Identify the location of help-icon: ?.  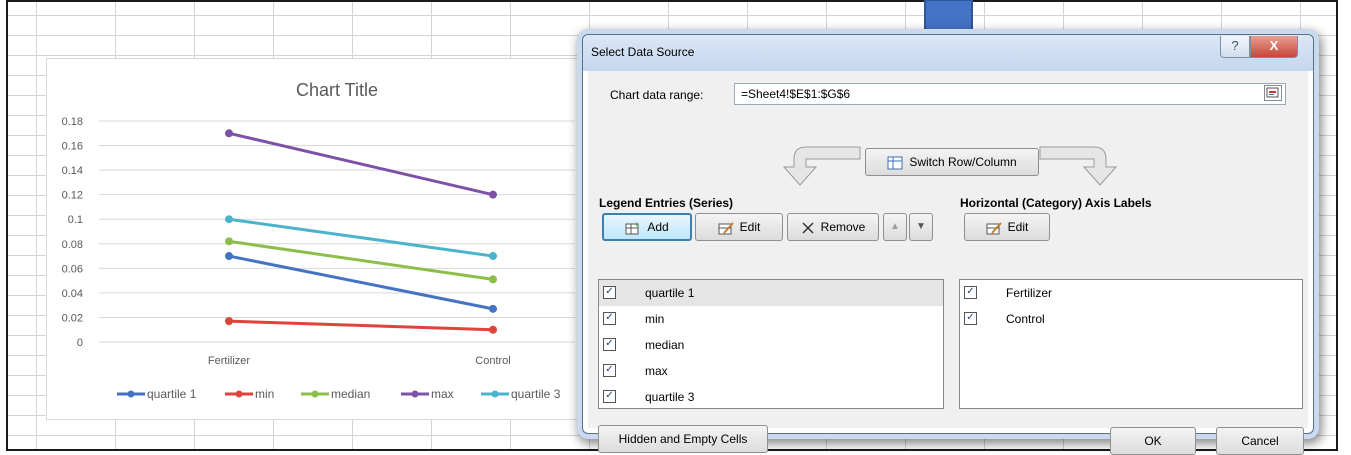
(1235, 45).